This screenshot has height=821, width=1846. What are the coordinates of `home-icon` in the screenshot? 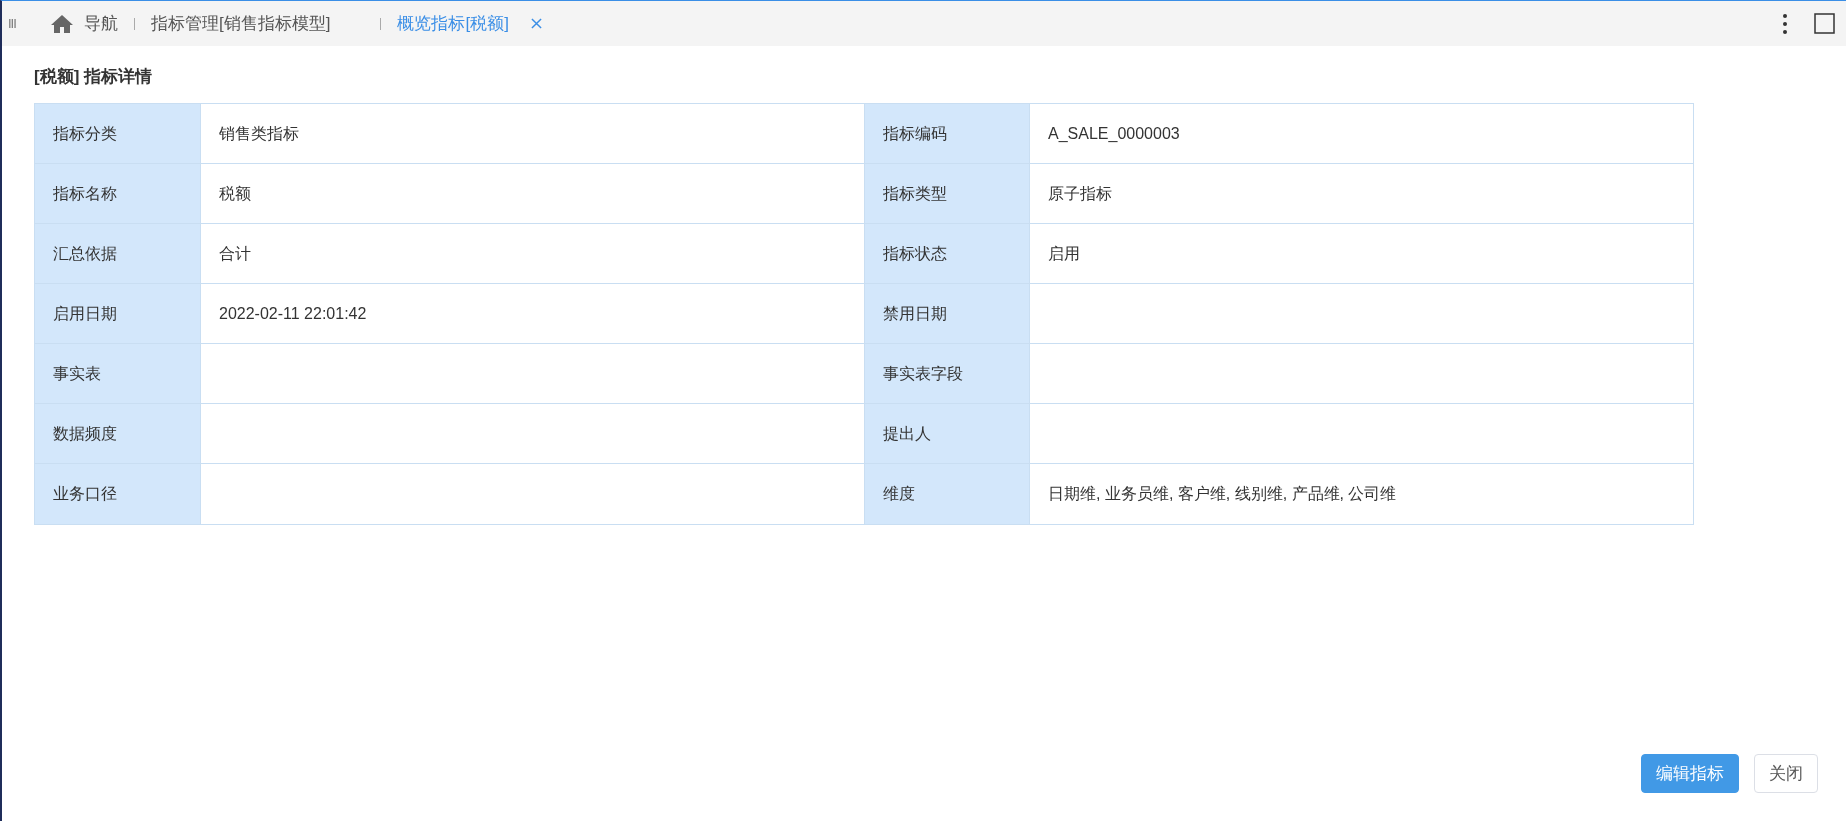 It's located at (62, 23).